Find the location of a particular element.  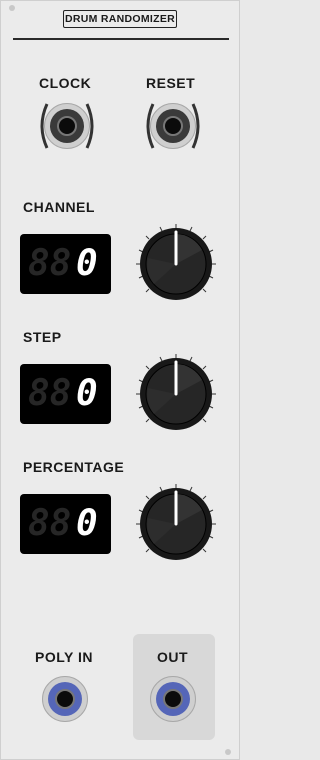

channel-display-ghost-digits: 88 is located at coordinates (50, 263).